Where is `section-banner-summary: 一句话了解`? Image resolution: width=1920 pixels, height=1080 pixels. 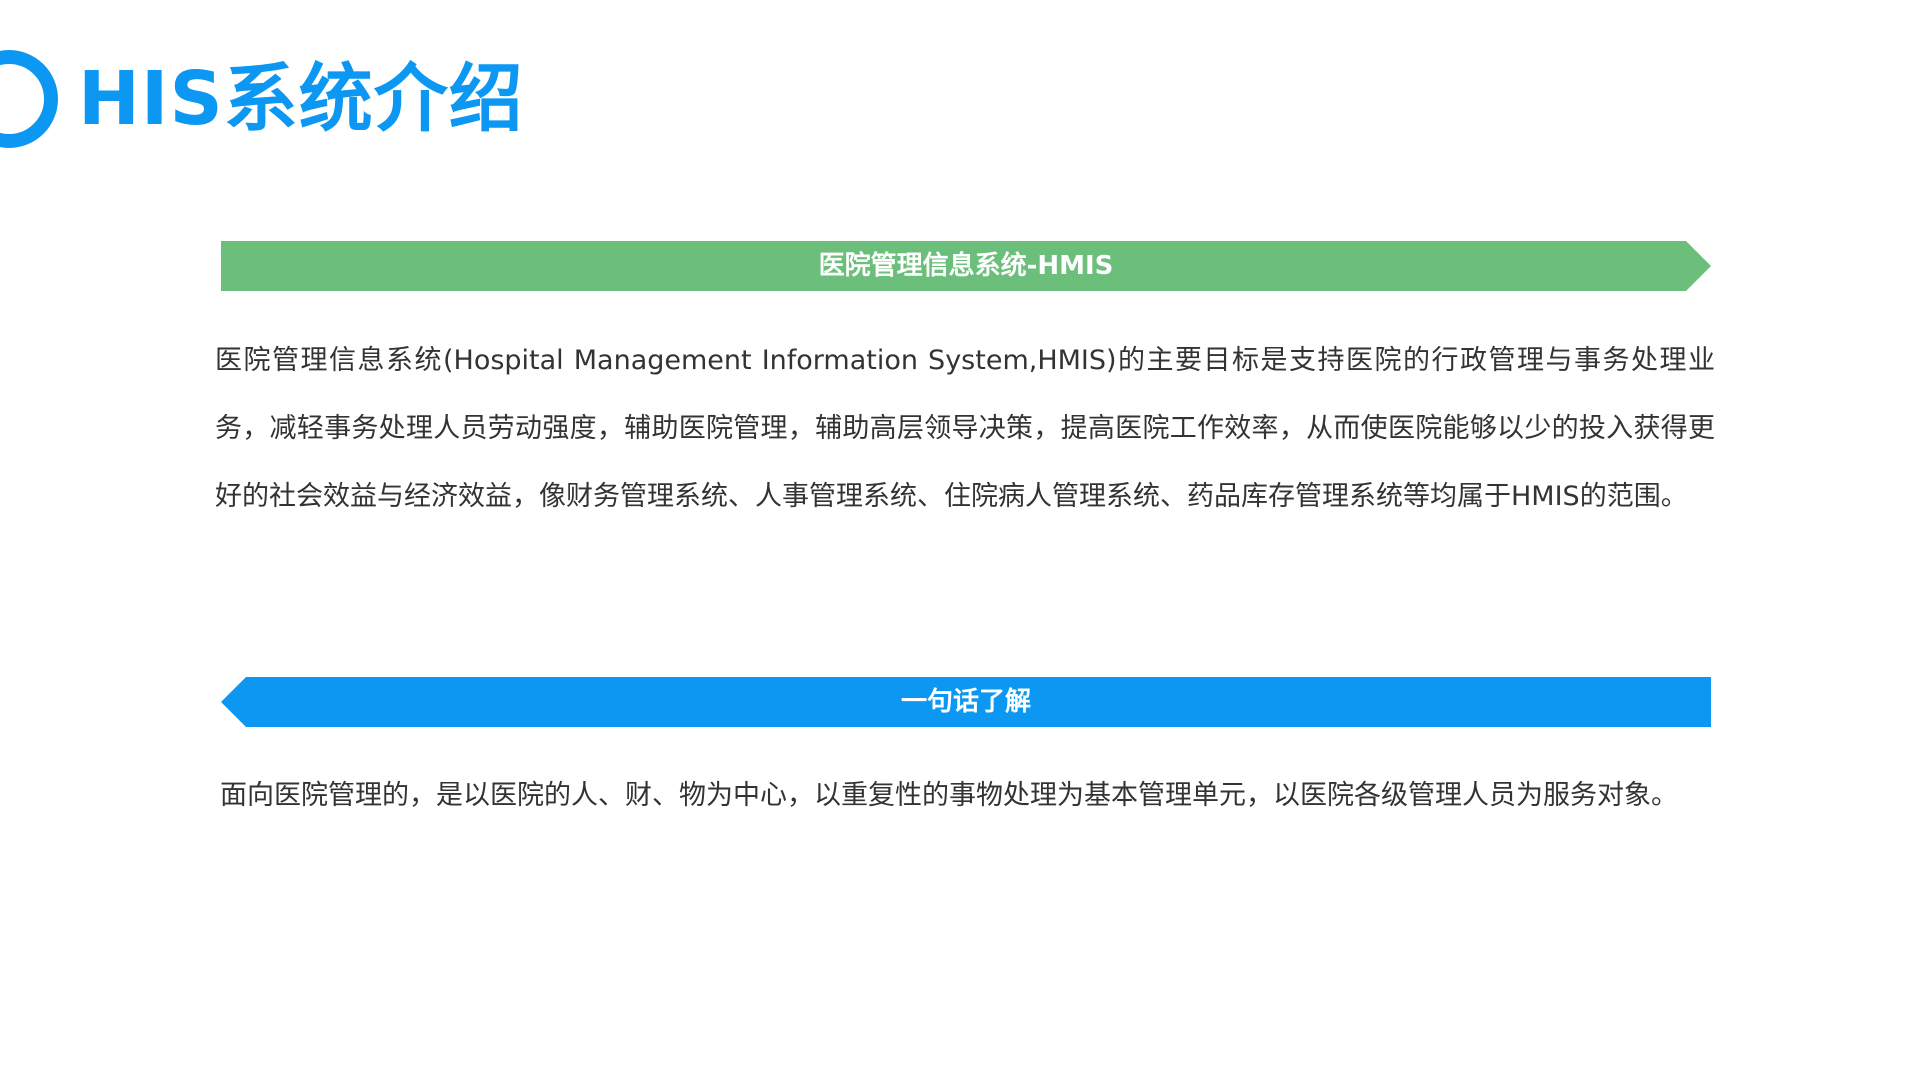
section-banner-summary: 一句话了解 is located at coordinates (966, 702).